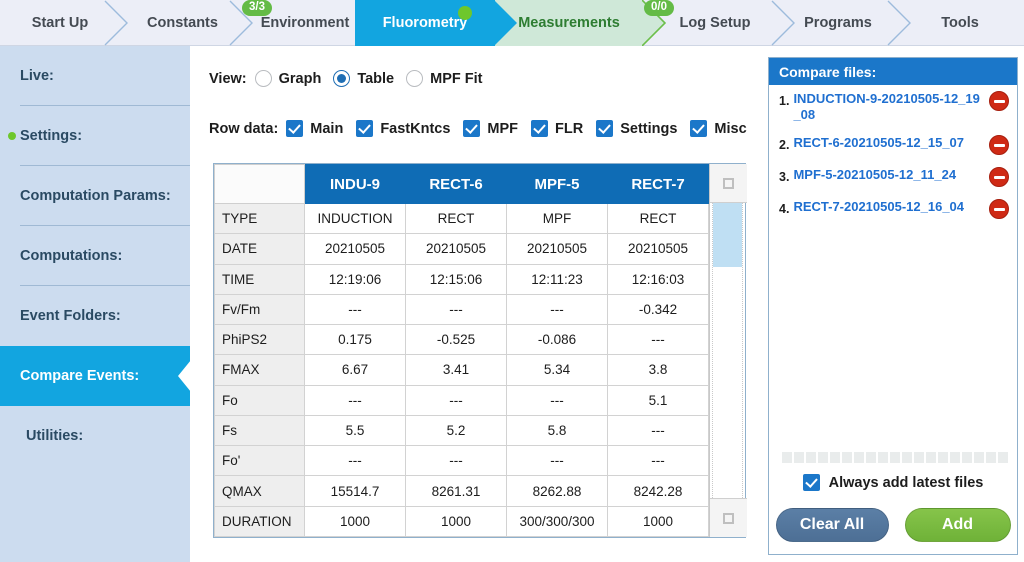 This screenshot has height=562, width=1024. I want to click on radio-mpf-fit-icon, so click(415, 78).